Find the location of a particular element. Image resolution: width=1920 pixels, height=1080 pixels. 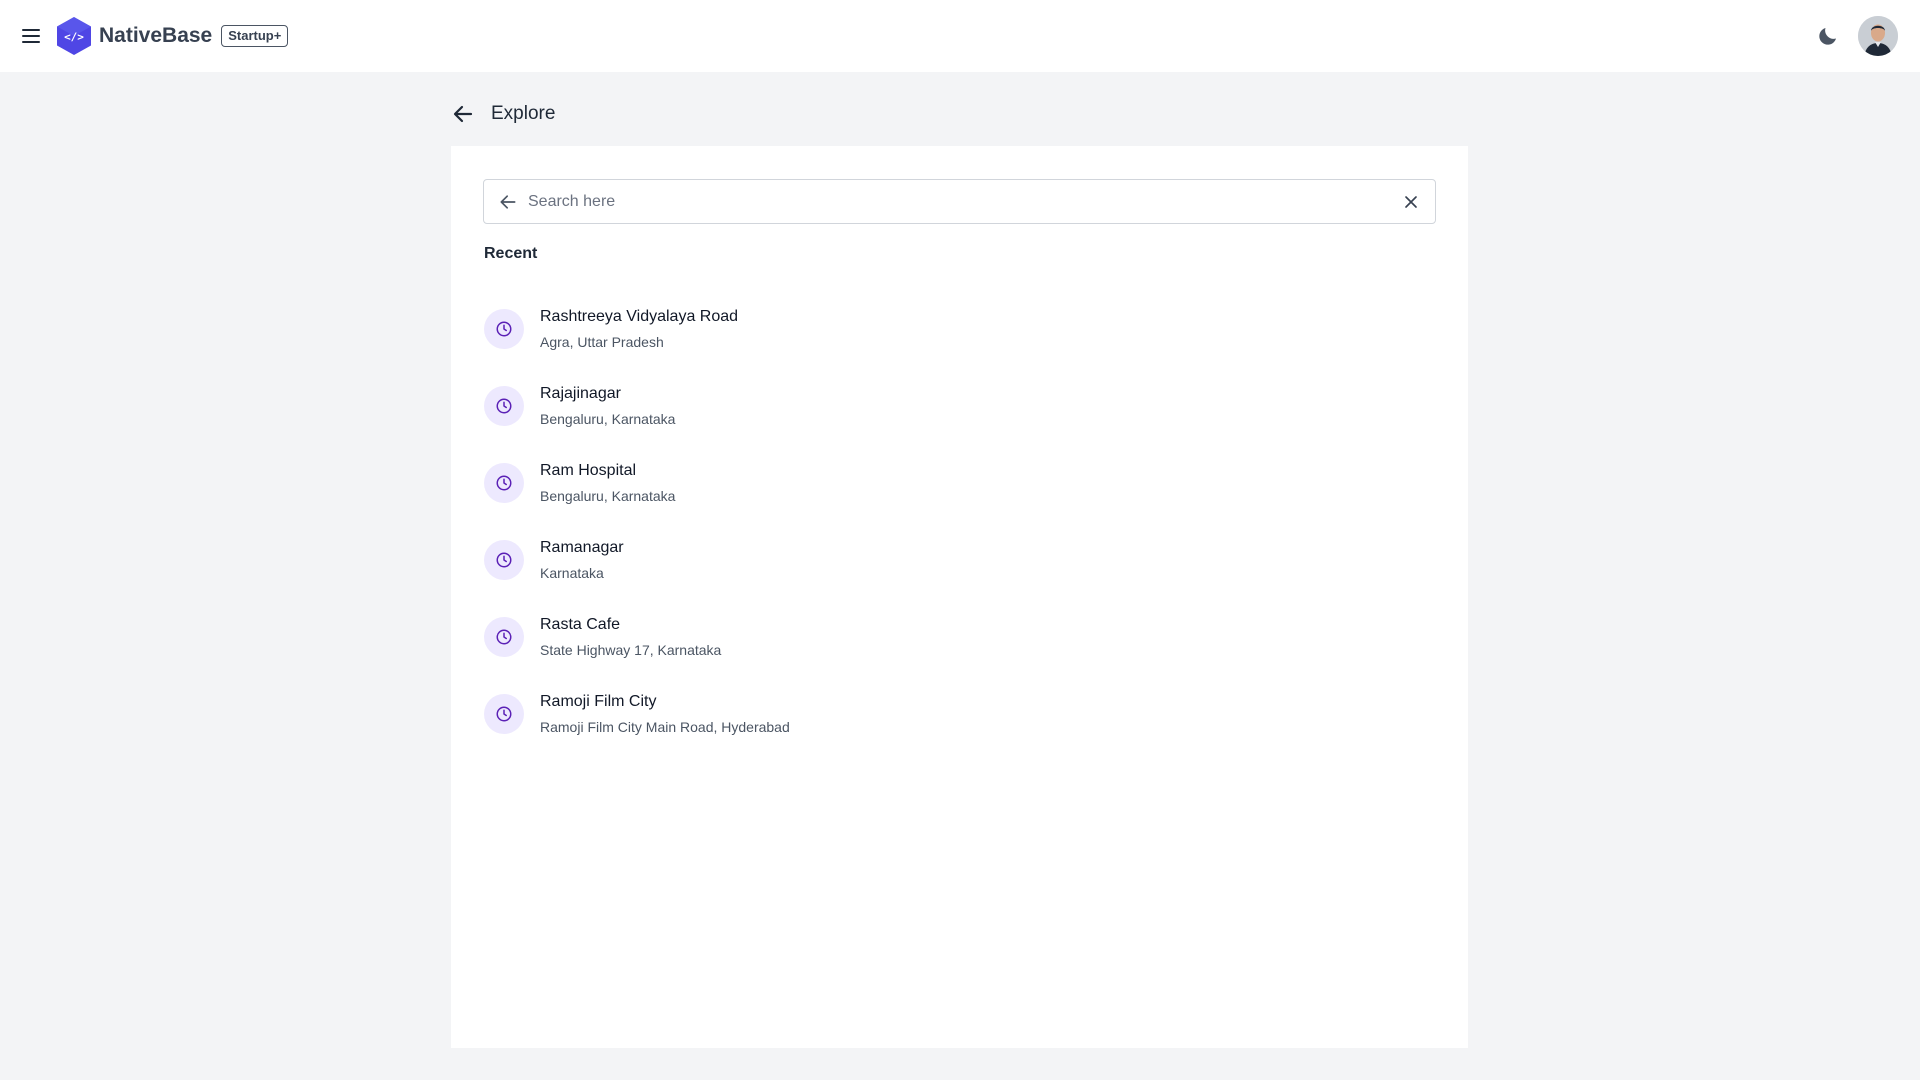

list-item: Rajajinagar Bengaluru, Karnataka is located at coordinates (934, 405).